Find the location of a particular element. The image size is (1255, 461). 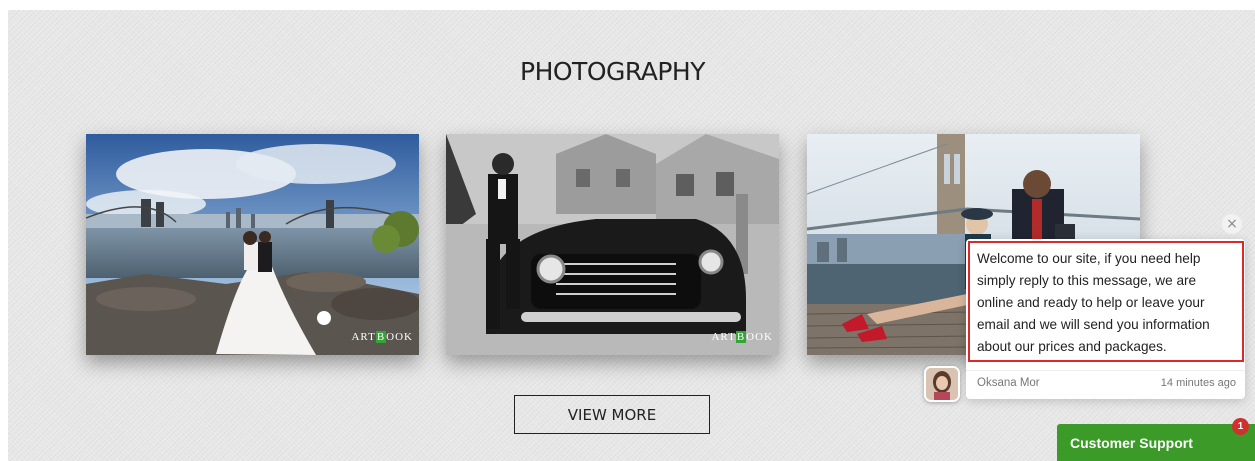

agent-name: Oksana Mor is located at coordinates (1008, 383).